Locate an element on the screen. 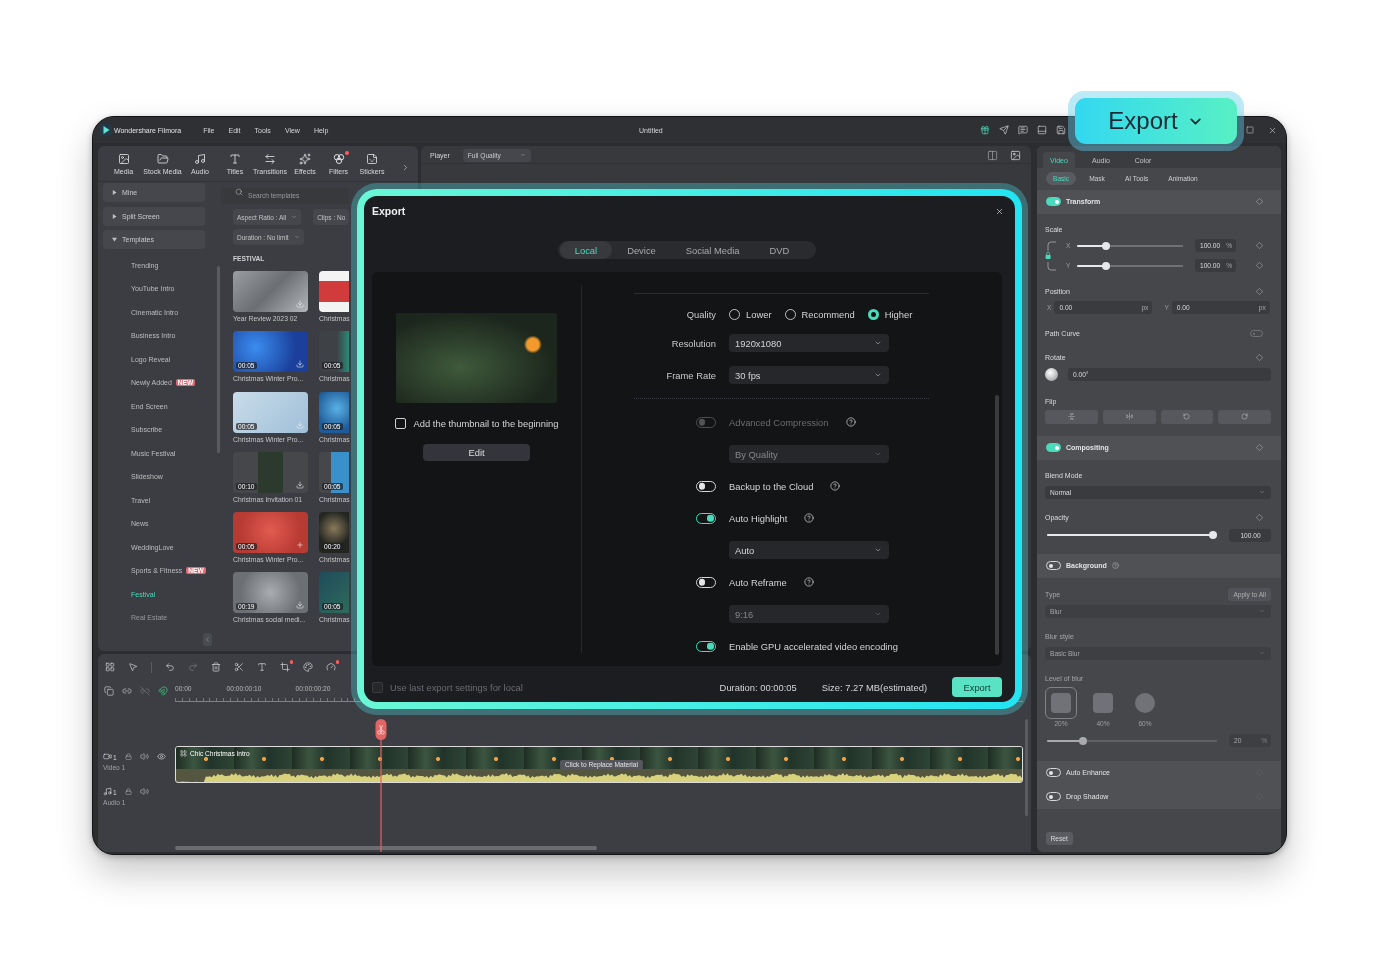  grid-icon is located at coordinates (110, 667).